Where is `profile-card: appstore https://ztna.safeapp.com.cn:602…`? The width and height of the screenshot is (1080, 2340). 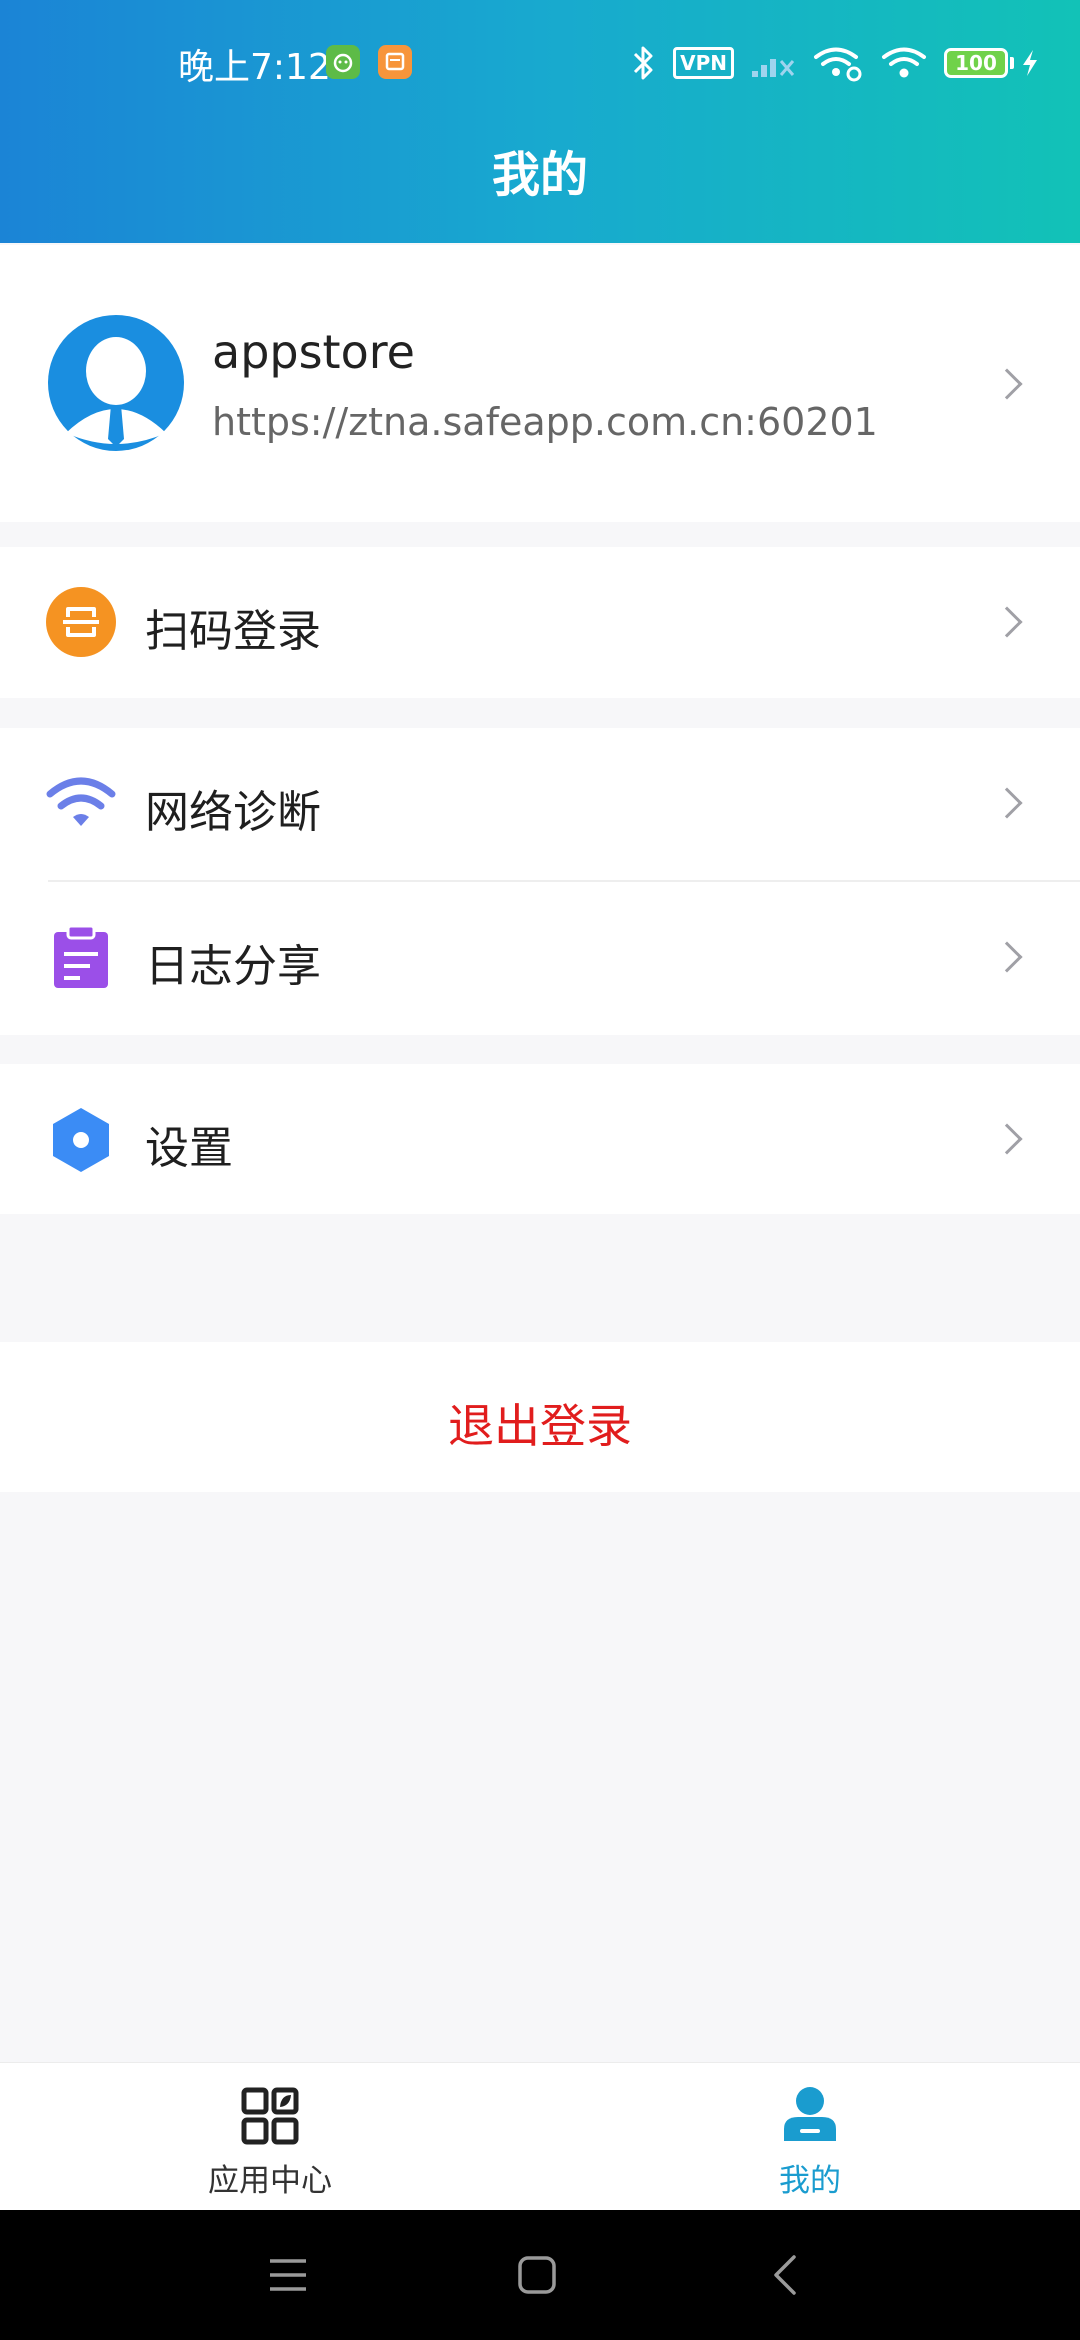 profile-card: appstore https://ztna.safeapp.com.cn:602… is located at coordinates (540, 383).